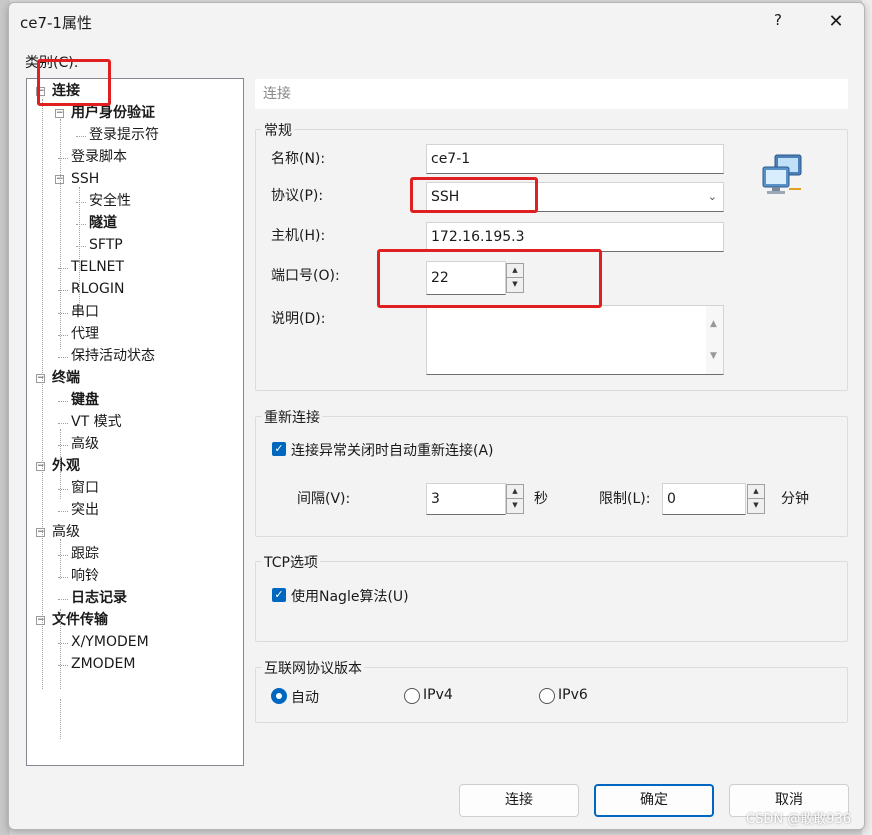  I want to click on limit-input: 0, so click(704, 499).